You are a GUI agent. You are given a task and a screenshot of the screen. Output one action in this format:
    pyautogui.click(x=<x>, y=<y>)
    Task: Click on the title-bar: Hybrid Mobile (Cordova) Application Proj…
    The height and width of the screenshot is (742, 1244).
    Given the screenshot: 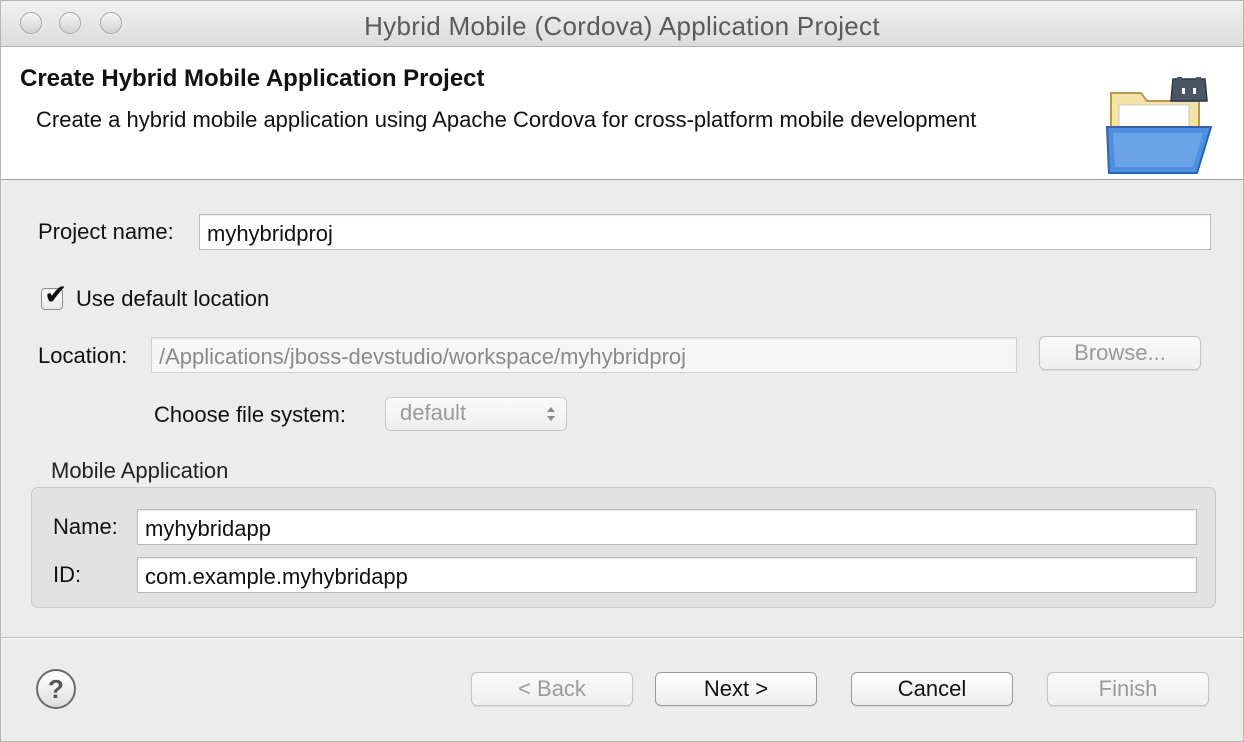 What is the action you would take?
    pyautogui.click(x=622, y=24)
    